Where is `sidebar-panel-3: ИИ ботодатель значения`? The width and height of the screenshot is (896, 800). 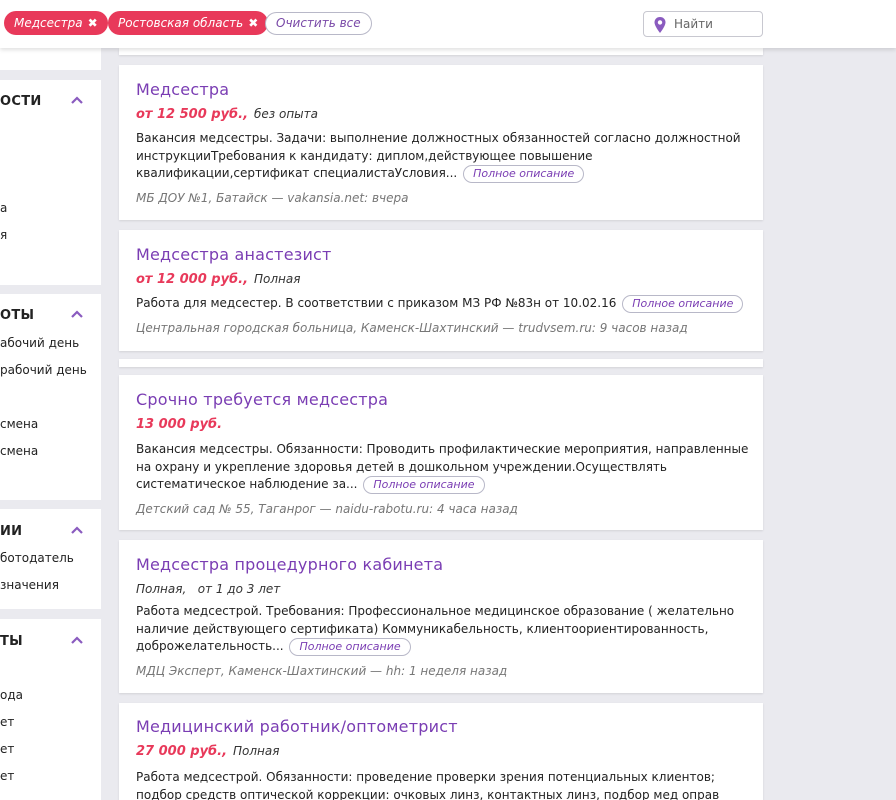
sidebar-panel-3: ИИ ботодатель значения is located at coordinates (50, 559).